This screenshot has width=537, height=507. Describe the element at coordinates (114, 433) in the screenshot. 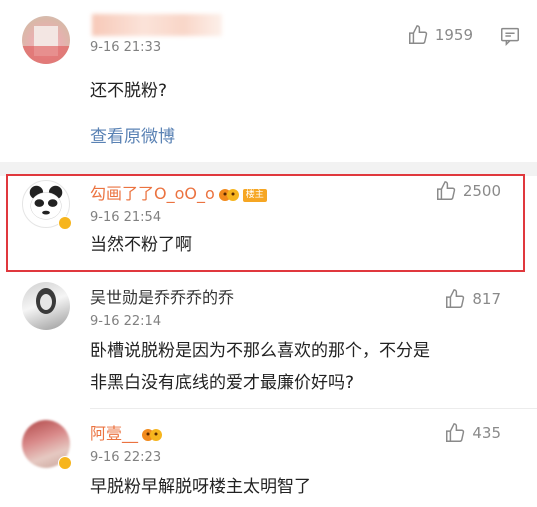

I see `username-text: 阿壹__` at that location.